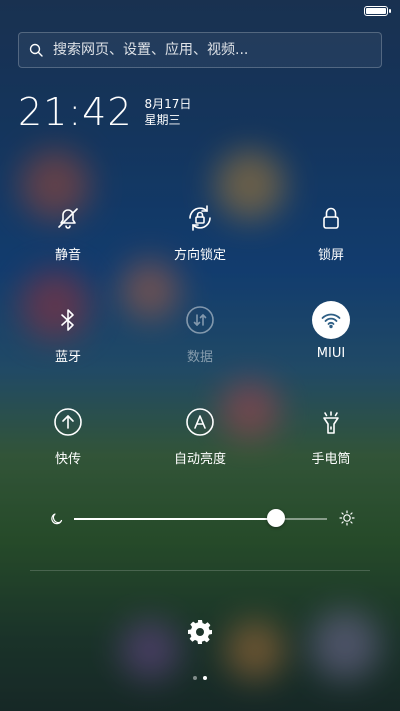  What do you see at coordinates (67, 357) in the screenshot?
I see `toggle-label: 蓝牙` at bounding box center [67, 357].